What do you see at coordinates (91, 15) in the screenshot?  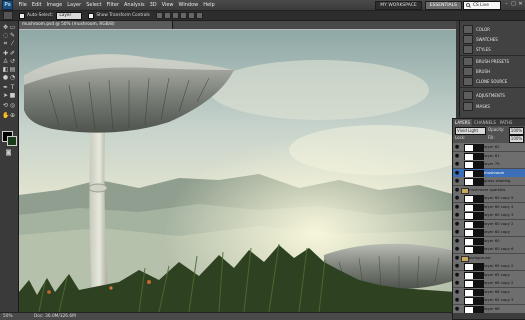 I see `transform-controls-checkbox` at bounding box center [91, 15].